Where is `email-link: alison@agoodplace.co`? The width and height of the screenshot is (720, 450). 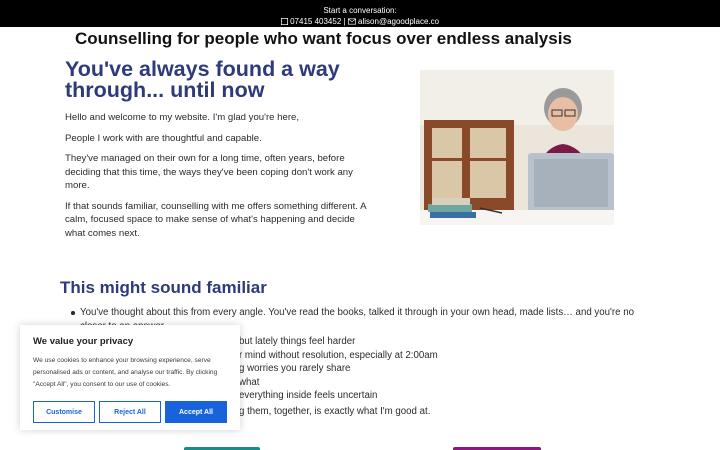 email-link: alison@agoodplace.co is located at coordinates (398, 21).